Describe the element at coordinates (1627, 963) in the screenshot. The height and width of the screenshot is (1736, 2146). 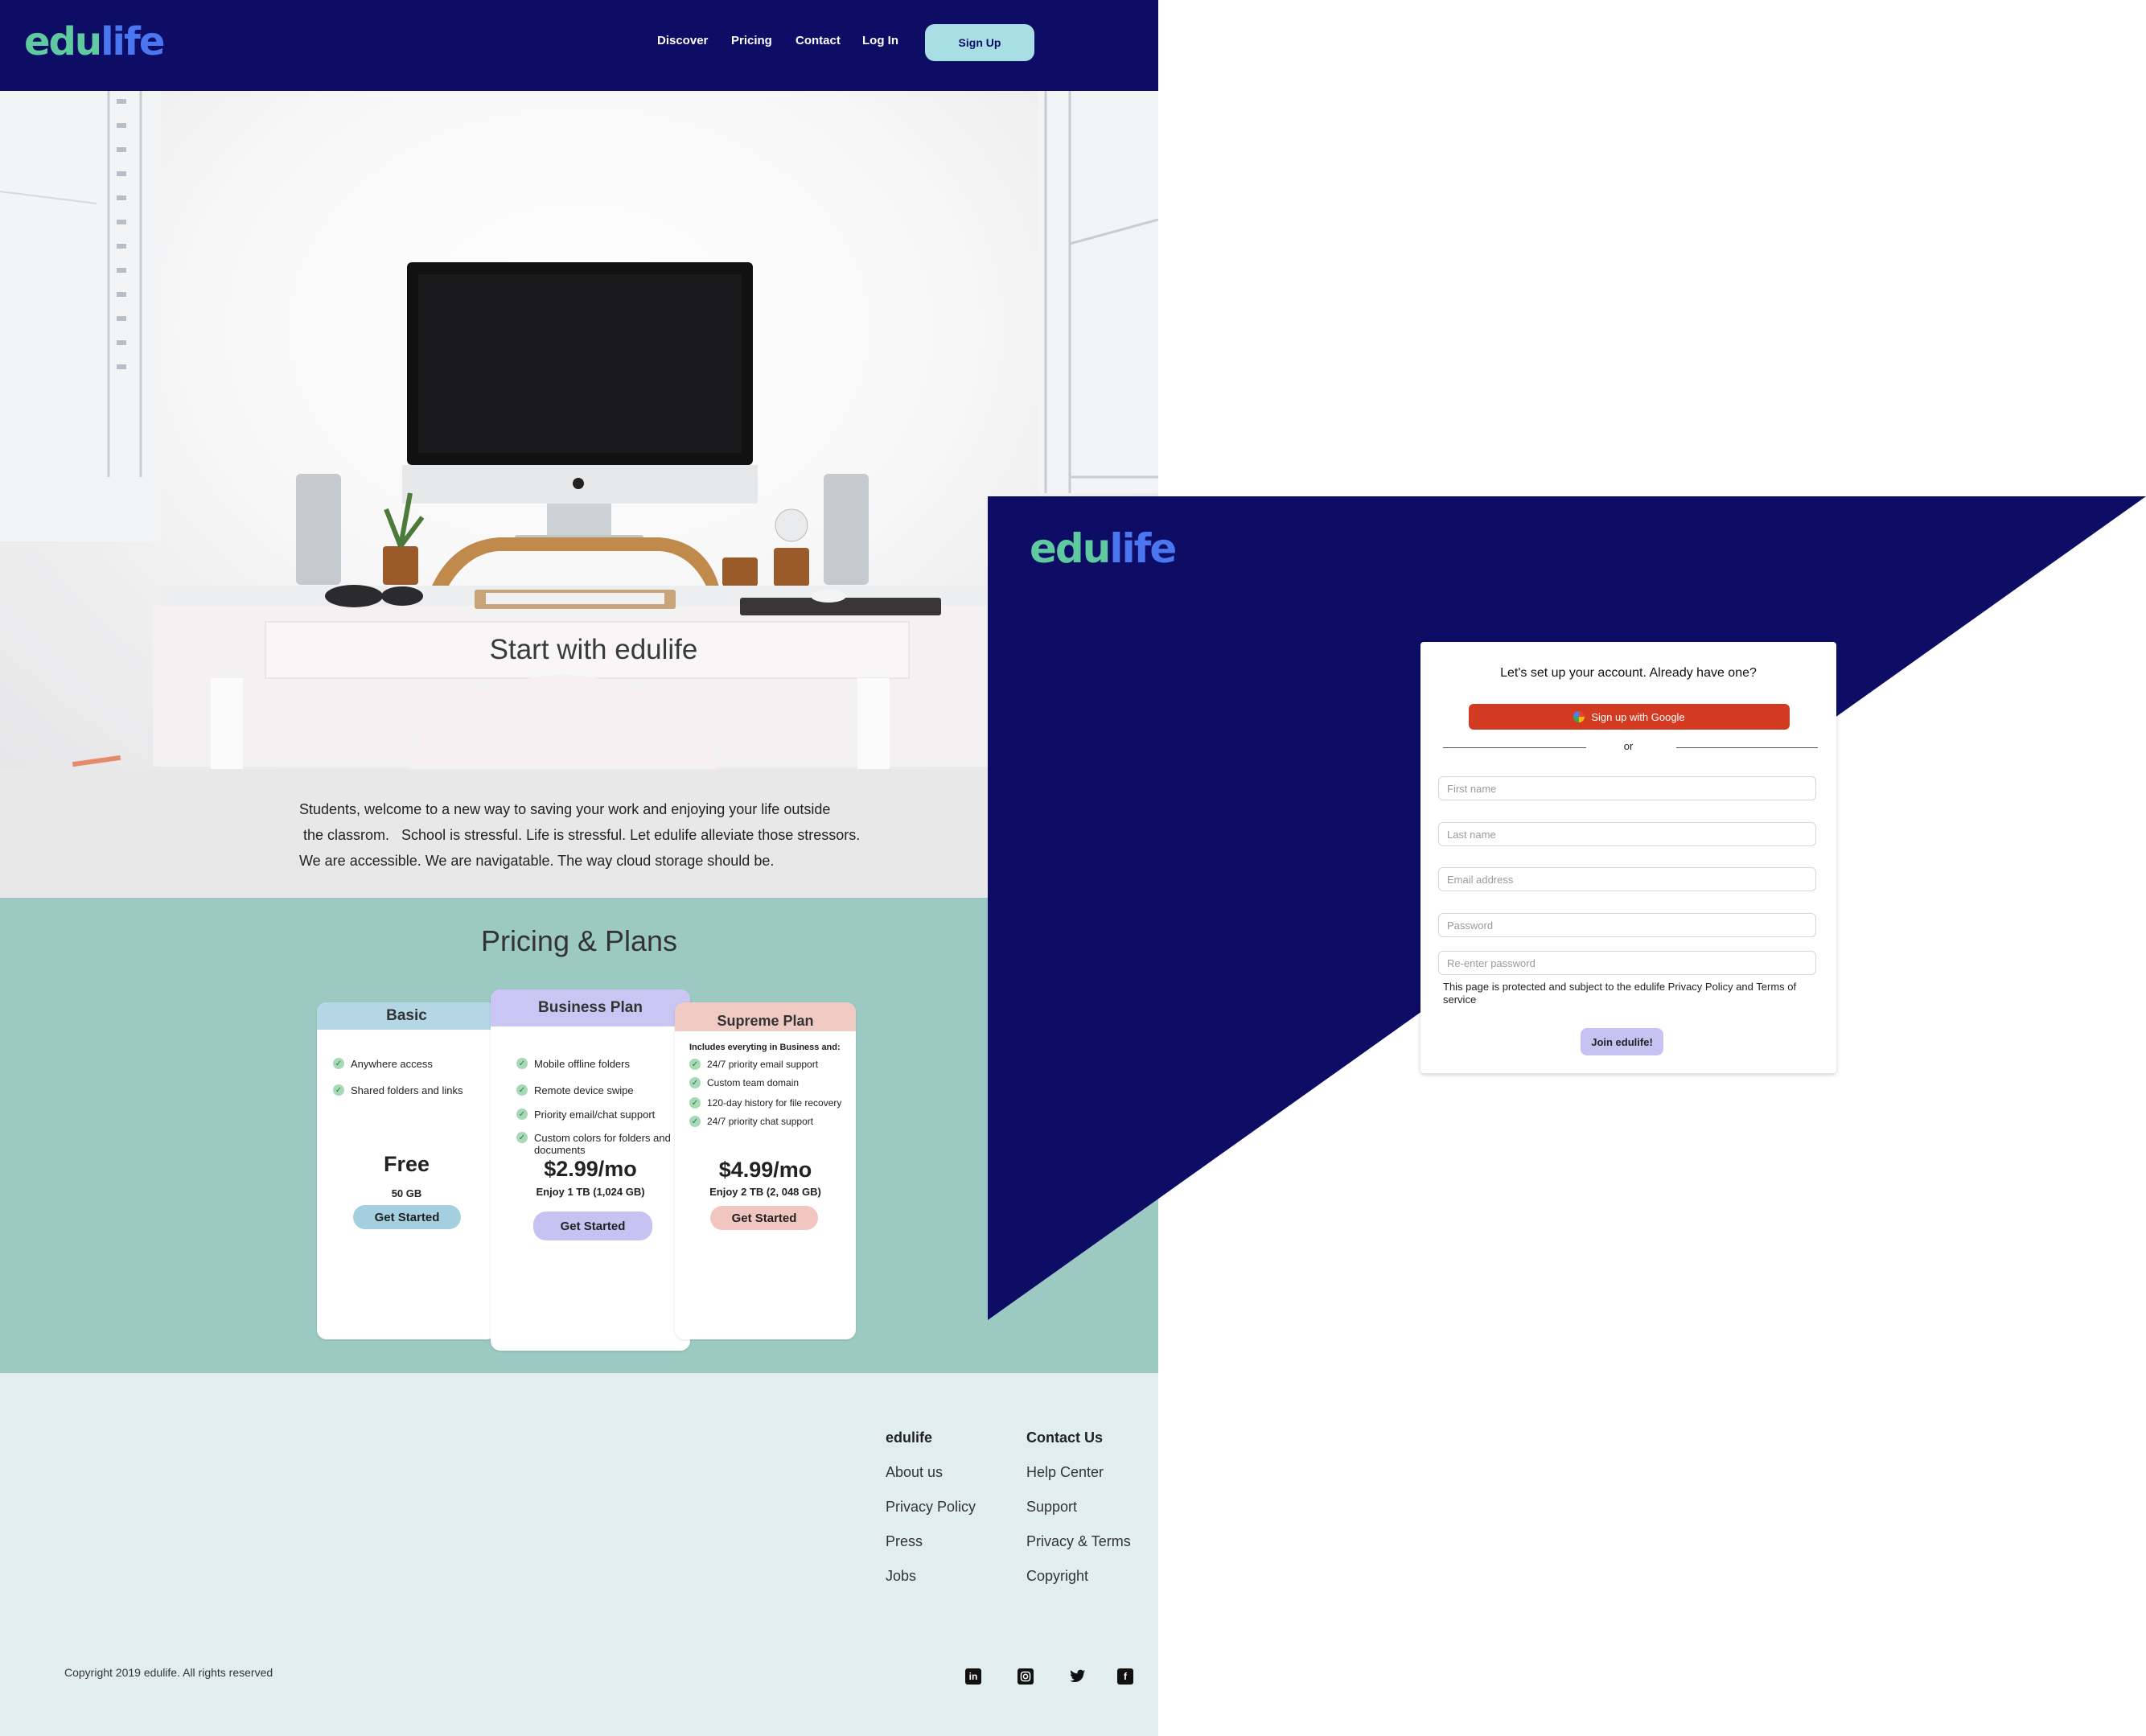
I see `reenter-password-input` at that location.